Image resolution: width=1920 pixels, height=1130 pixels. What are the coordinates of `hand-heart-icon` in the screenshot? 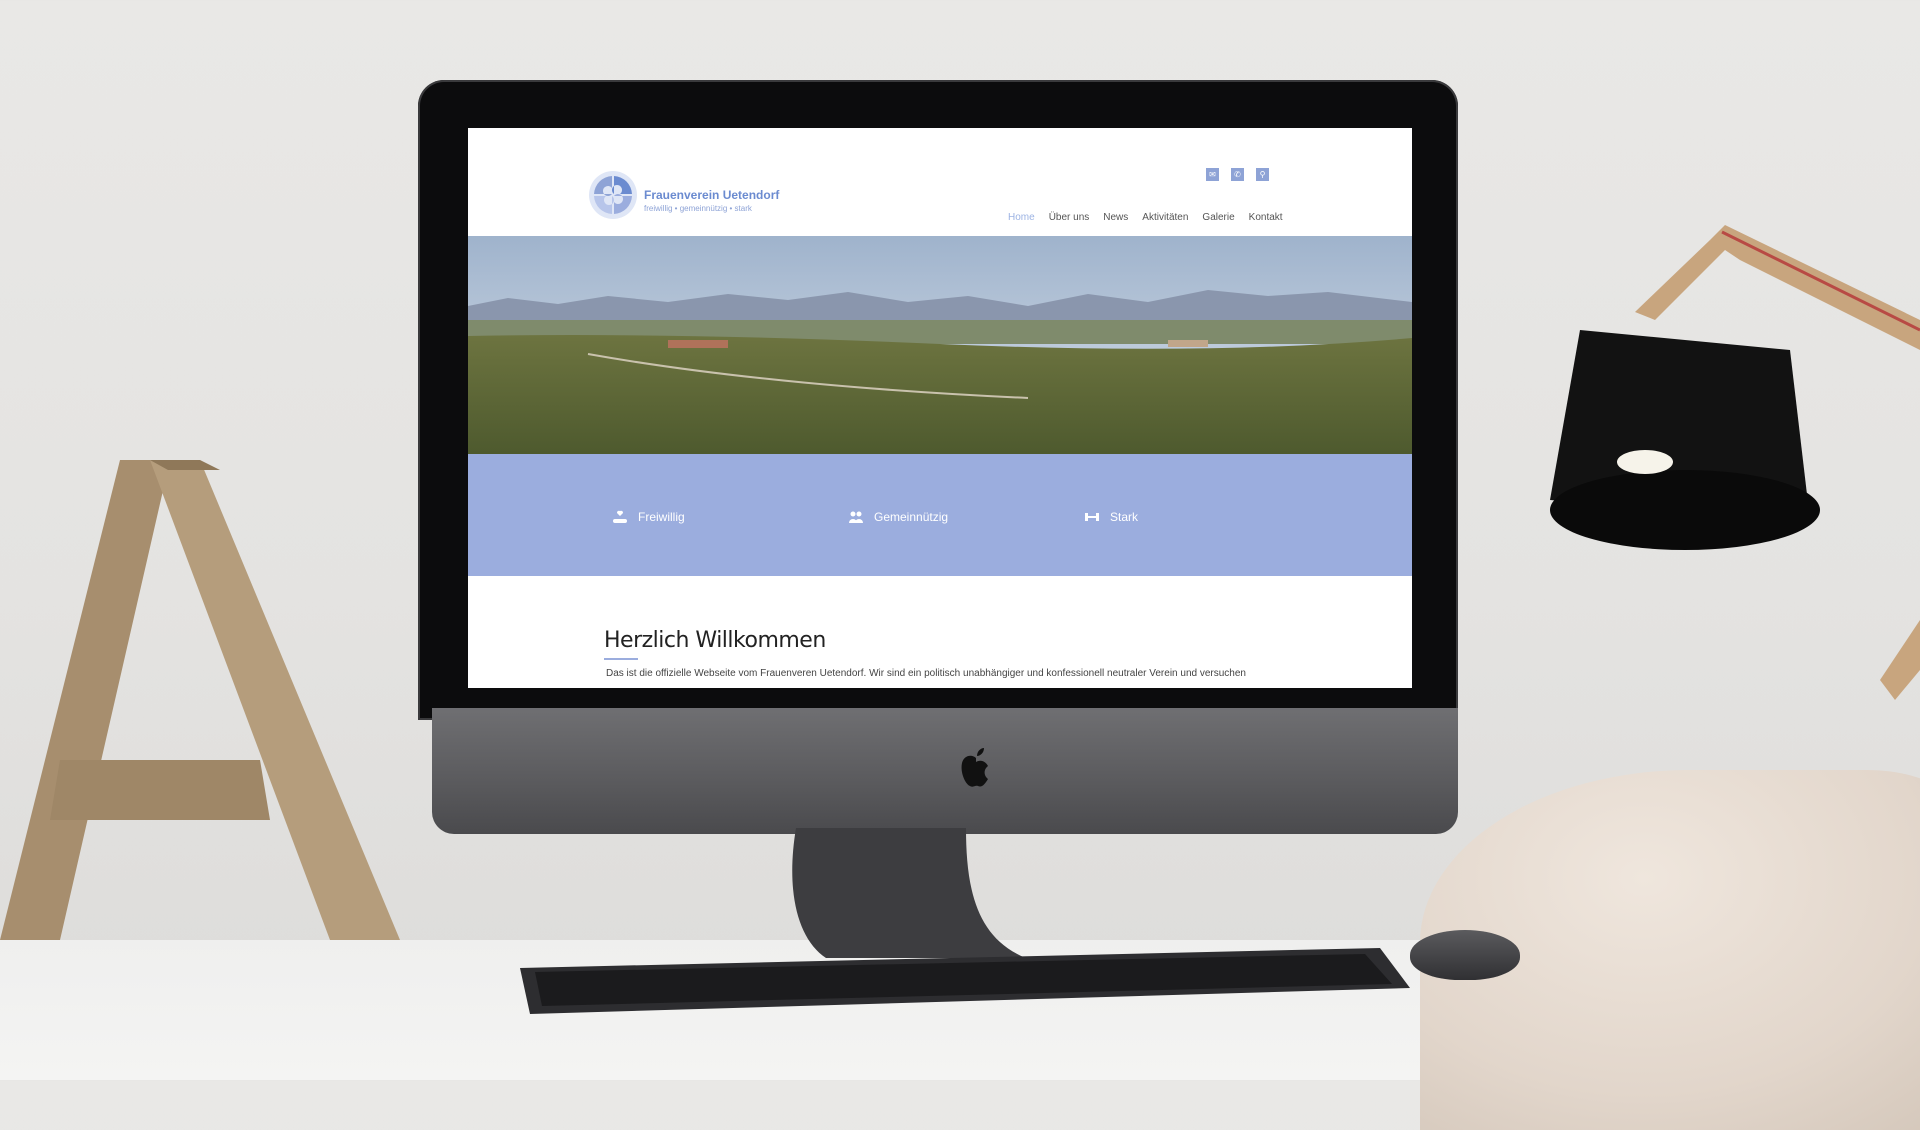 It's located at (620, 516).